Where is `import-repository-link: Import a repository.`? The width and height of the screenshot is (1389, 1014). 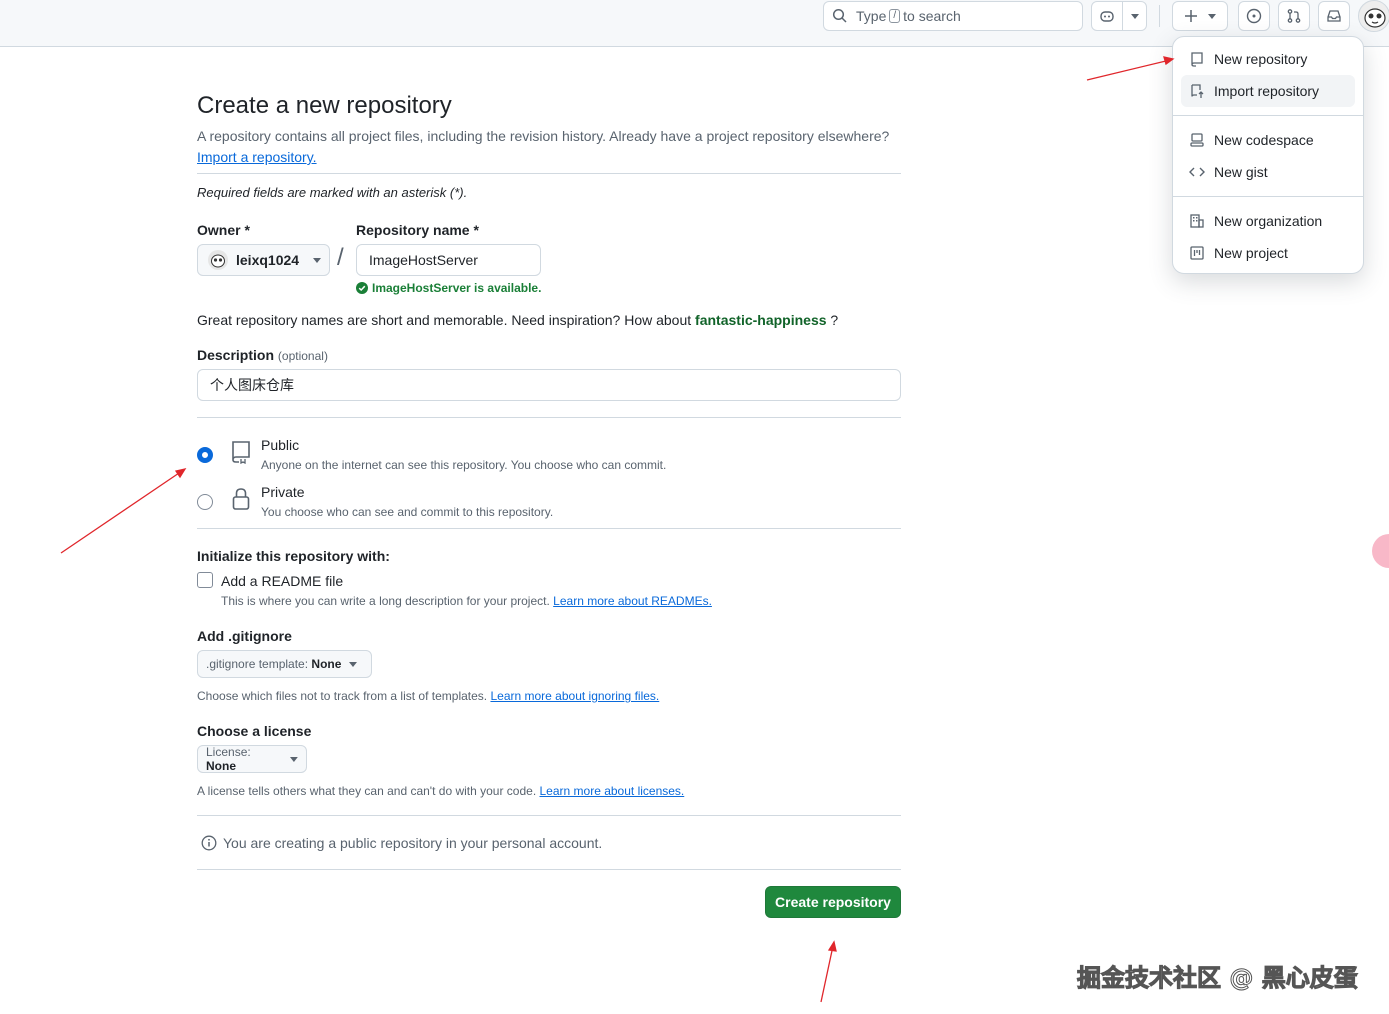 import-repository-link: Import a repository. is located at coordinates (257, 157).